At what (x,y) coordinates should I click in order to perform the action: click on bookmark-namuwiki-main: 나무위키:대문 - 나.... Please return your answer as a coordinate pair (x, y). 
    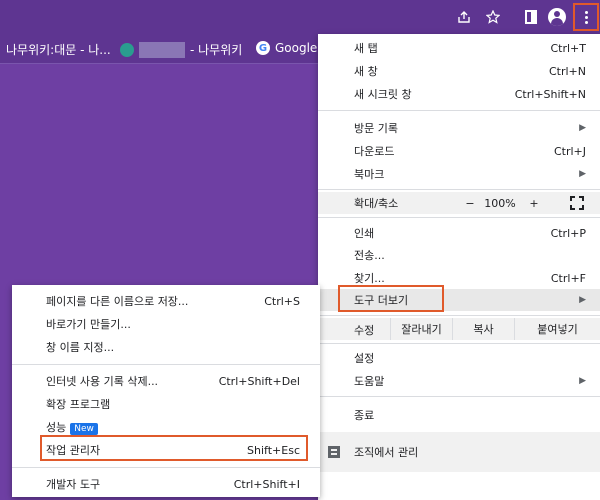
    Looking at the image, I should click on (58, 49).